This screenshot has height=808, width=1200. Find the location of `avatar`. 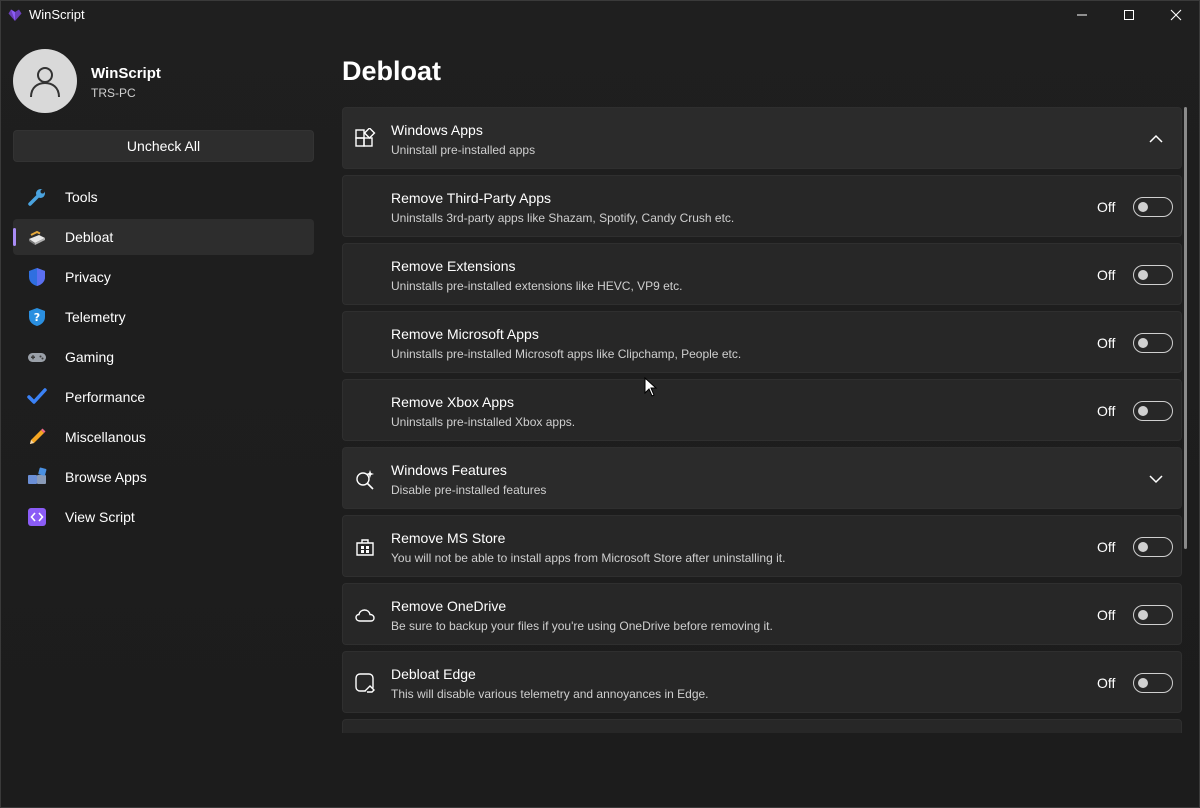

avatar is located at coordinates (45, 81).